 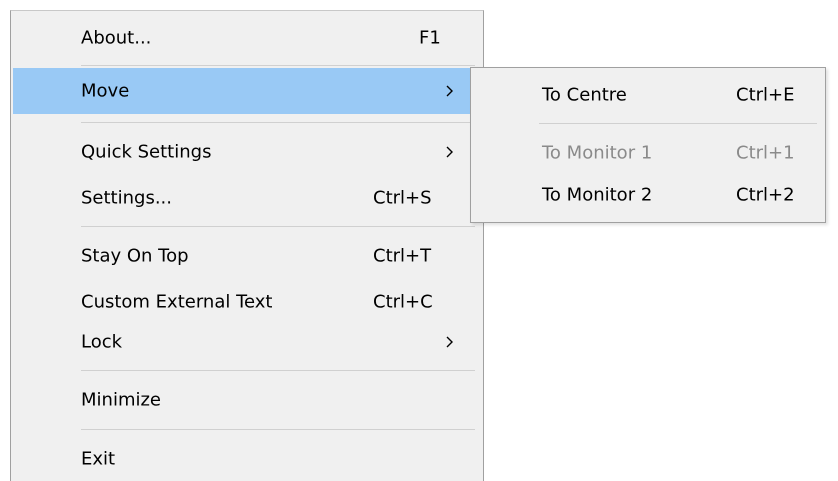 I want to click on submenu-item-shortcut: Ctrl+1, so click(x=765, y=153).